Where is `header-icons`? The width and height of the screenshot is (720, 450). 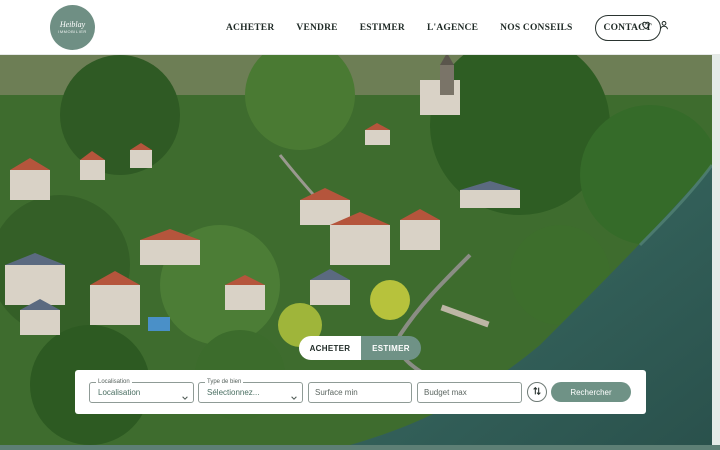
header-icons is located at coordinates (655, 25).